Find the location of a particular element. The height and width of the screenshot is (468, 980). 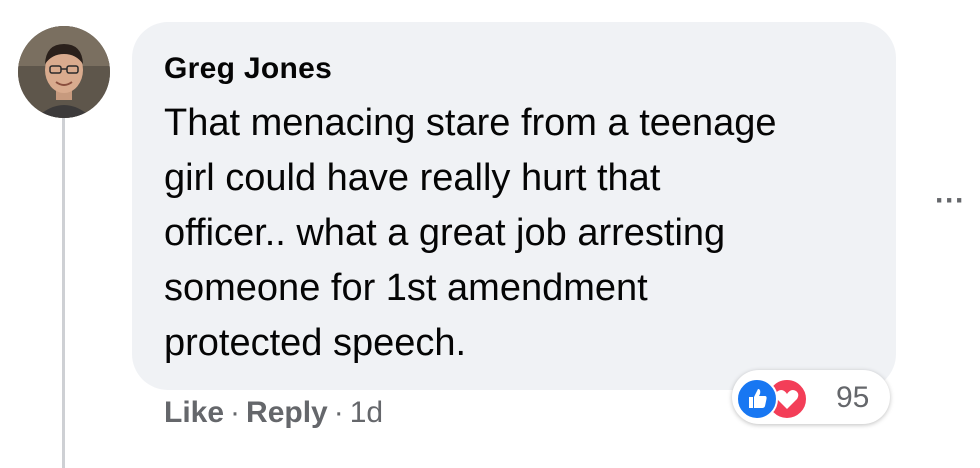

like-button: Like is located at coordinates (194, 413).